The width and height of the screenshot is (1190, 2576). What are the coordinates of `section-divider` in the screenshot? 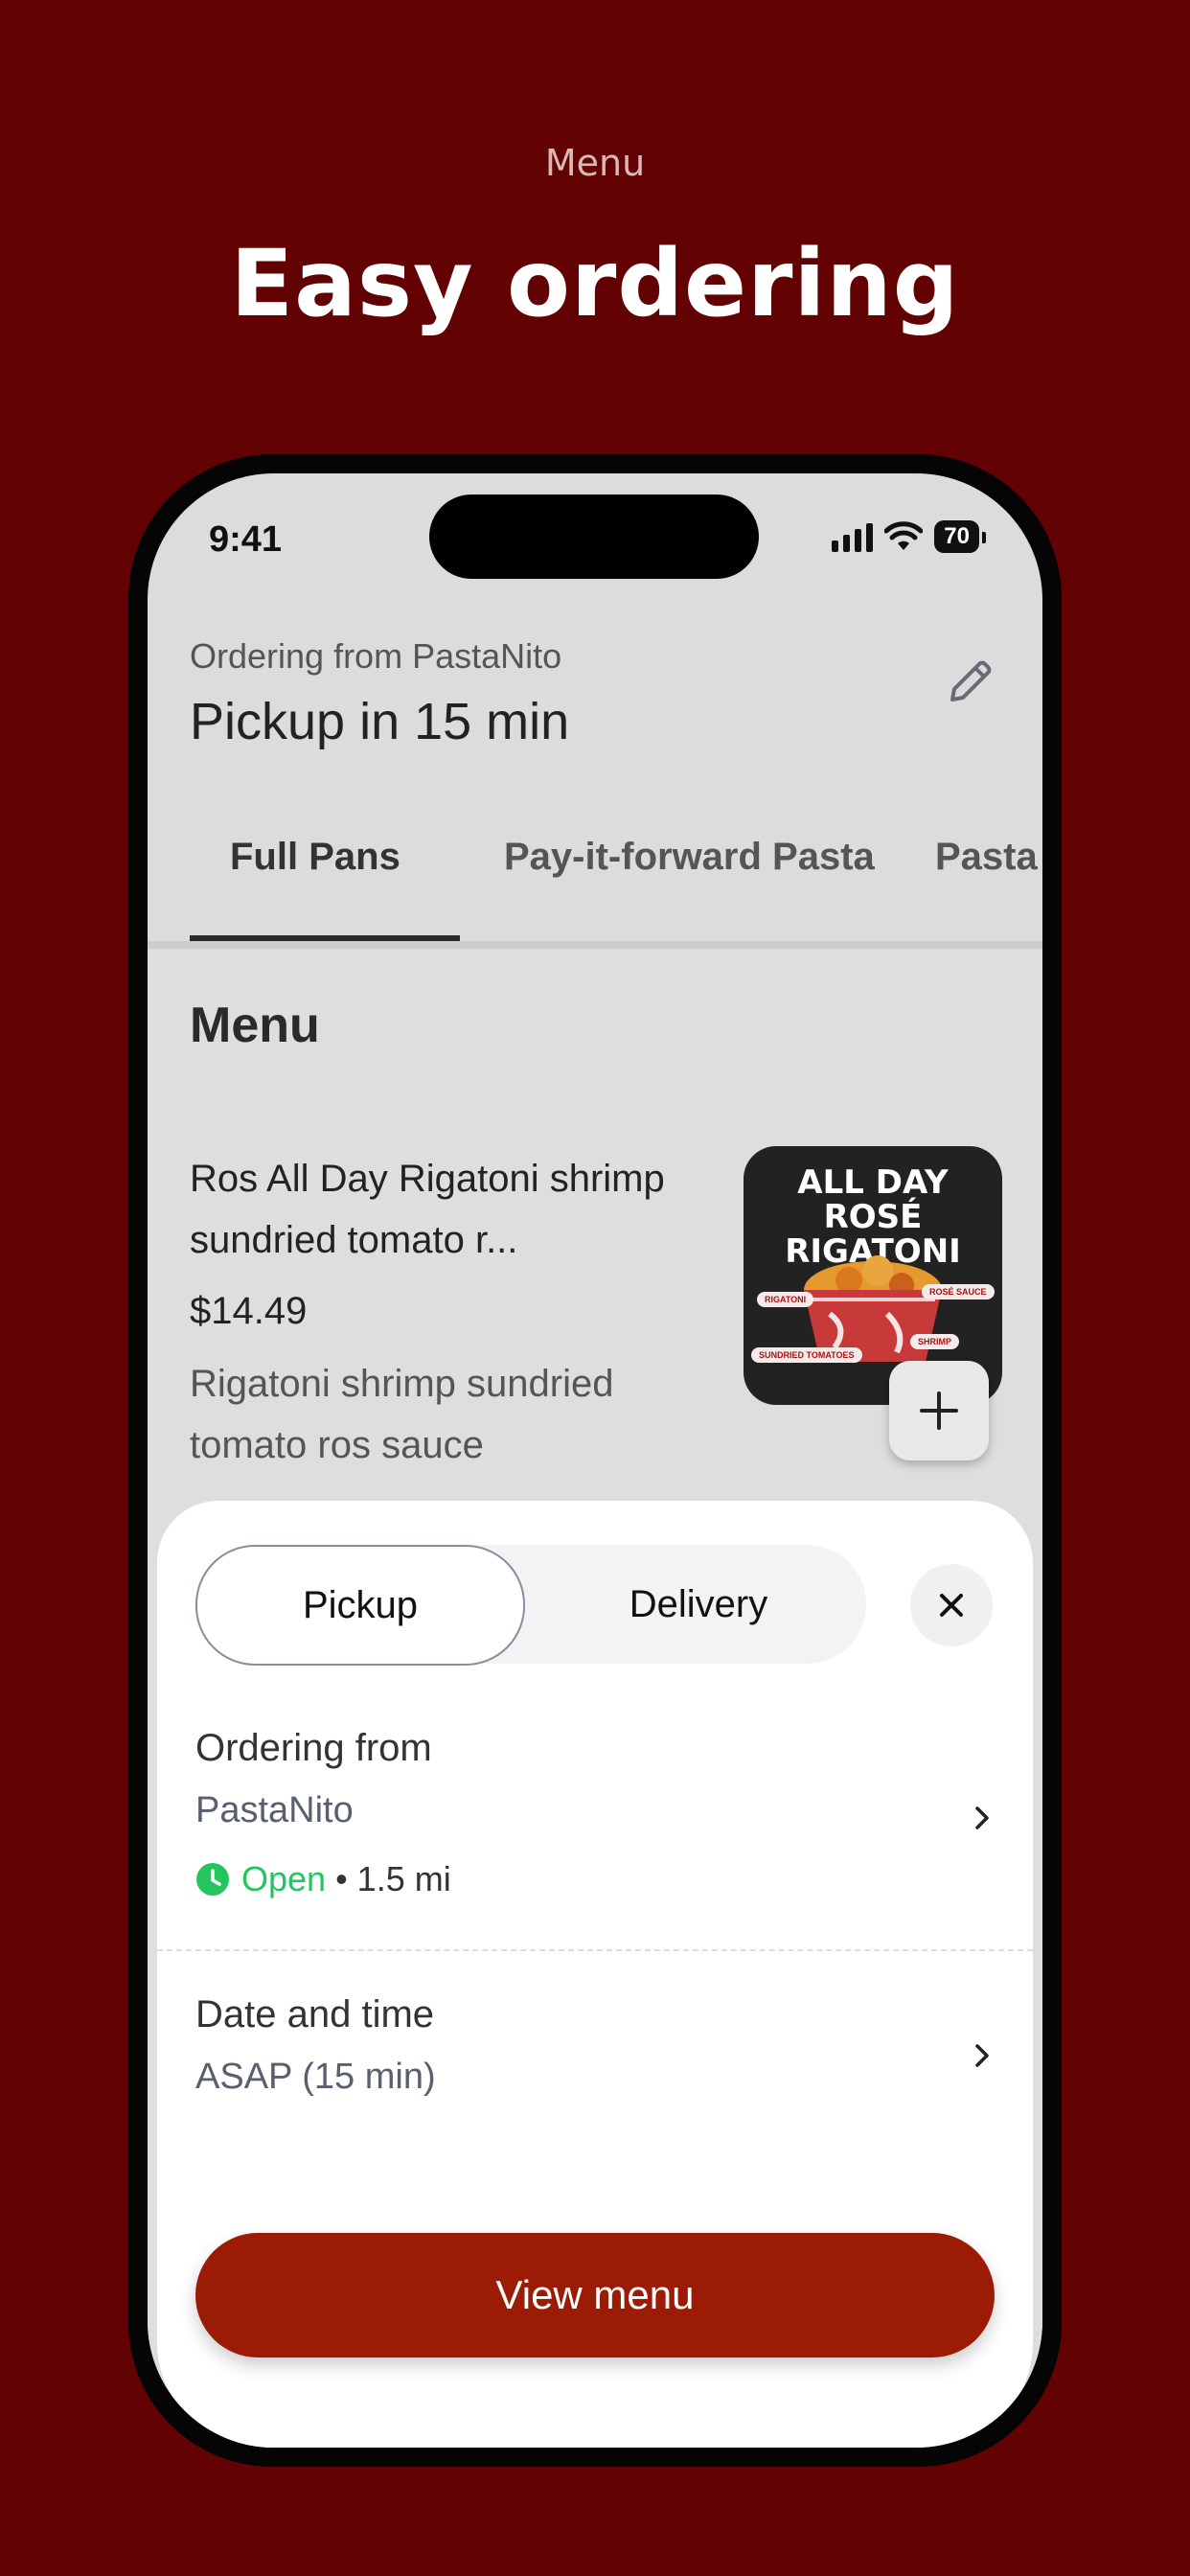 It's located at (595, 1950).